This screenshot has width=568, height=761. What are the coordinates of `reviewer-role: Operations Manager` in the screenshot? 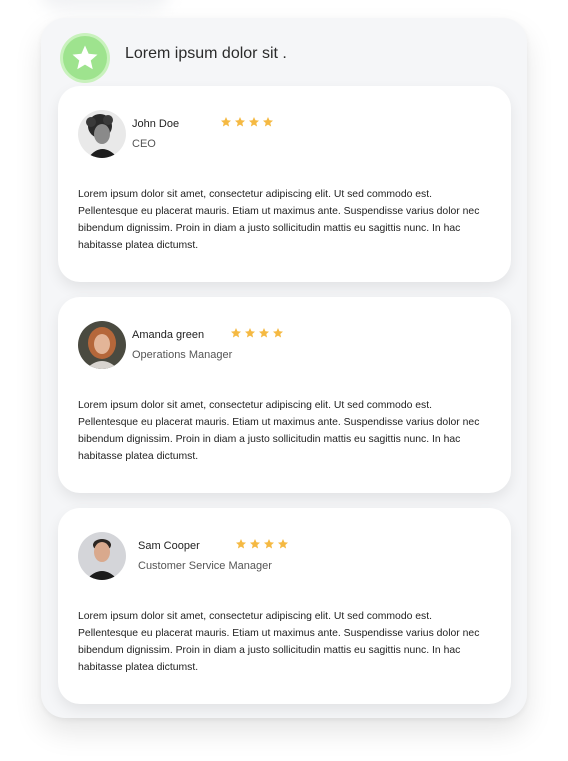 It's located at (182, 355).